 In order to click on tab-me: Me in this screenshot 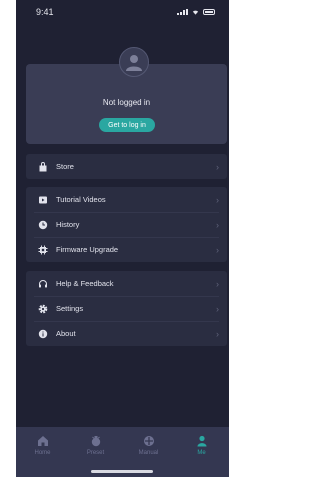, I will do `click(201, 446)`.